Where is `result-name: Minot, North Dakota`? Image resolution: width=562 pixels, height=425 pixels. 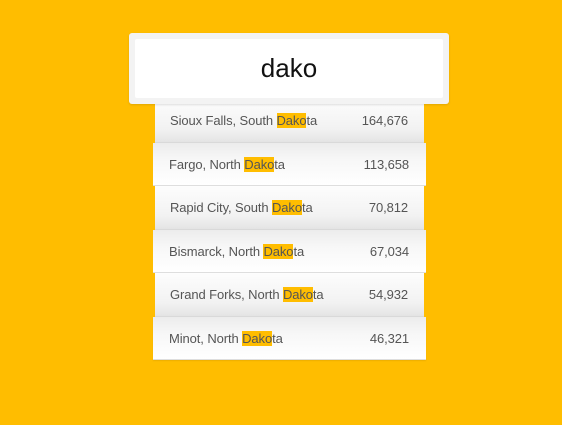 result-name: Minot, North Dakota is located at coordinates (226, 338).